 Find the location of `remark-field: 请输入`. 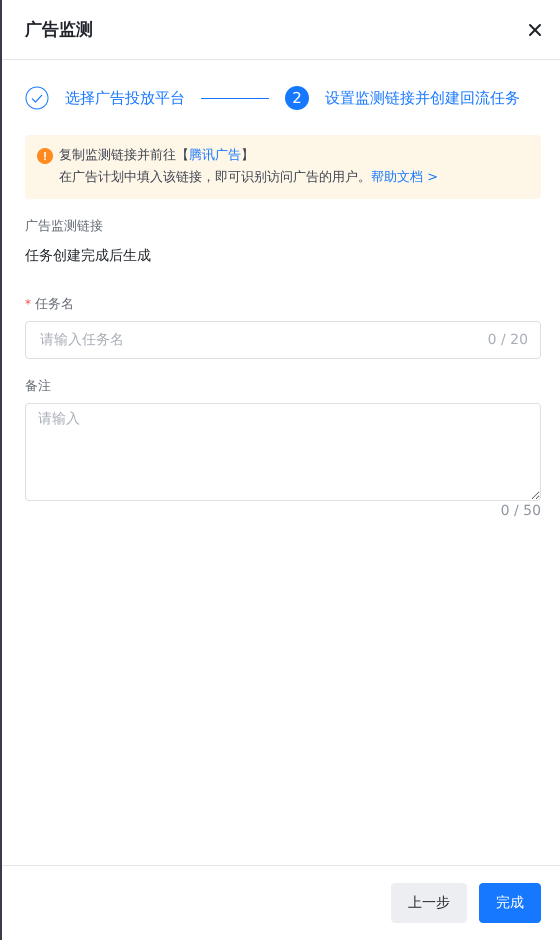

remark-field: 请输入 is located at coordinates (283, 452).